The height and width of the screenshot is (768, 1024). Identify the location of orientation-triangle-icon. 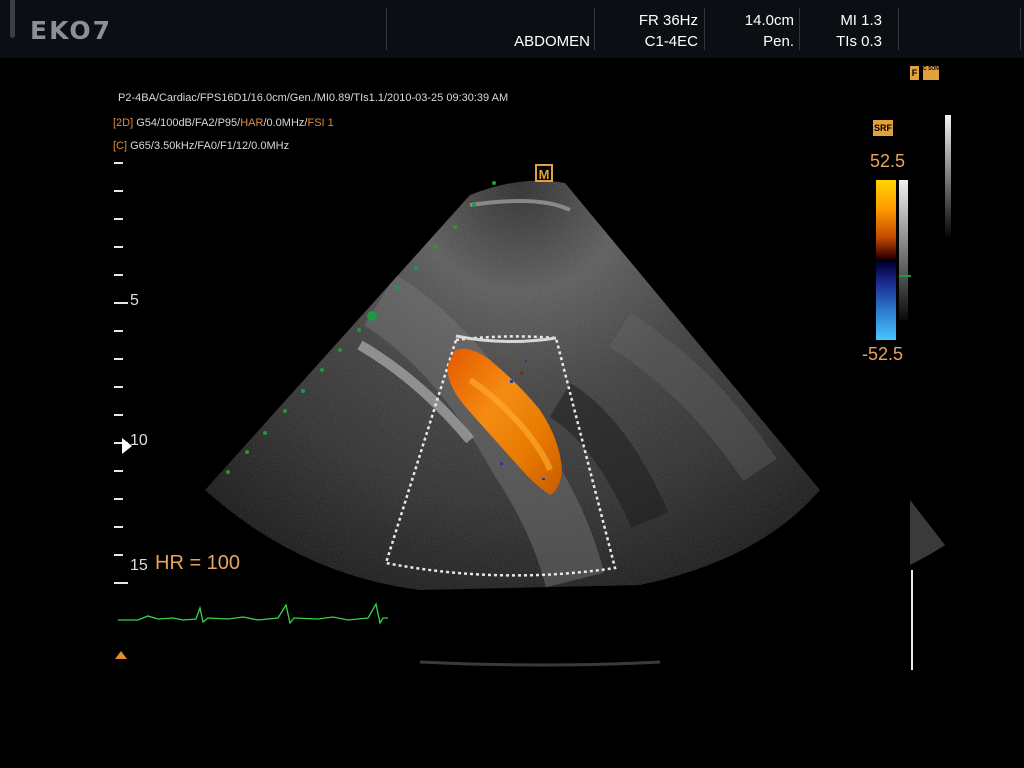
(121, 655).